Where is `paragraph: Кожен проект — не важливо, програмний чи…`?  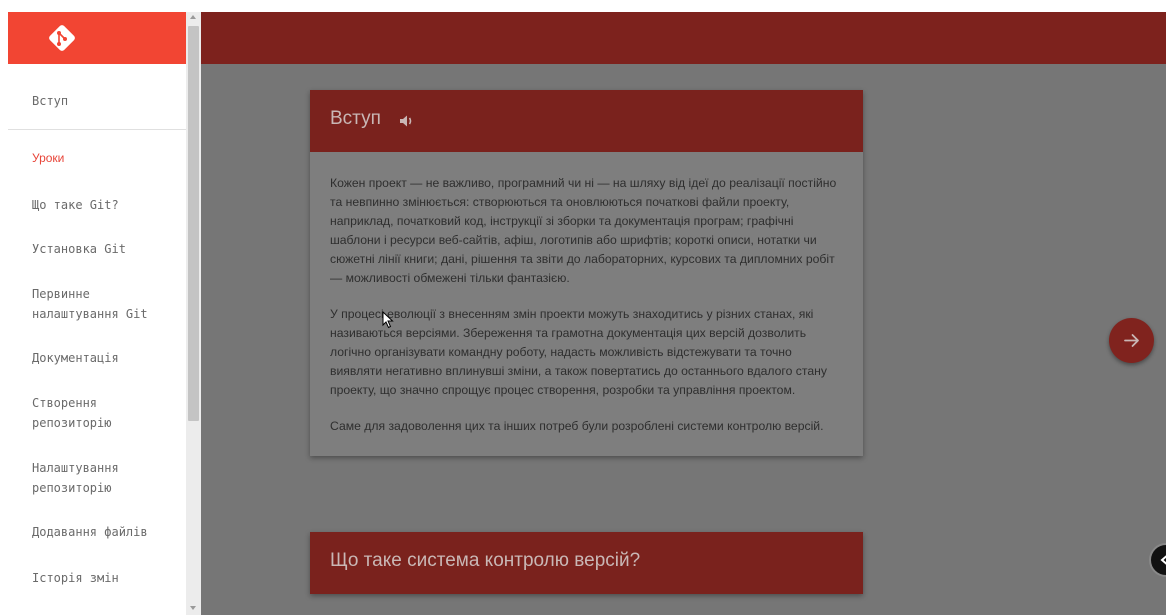 paragraph: Кожен проект — не важливо, програмний чи… is located at coordinates (583, 230).